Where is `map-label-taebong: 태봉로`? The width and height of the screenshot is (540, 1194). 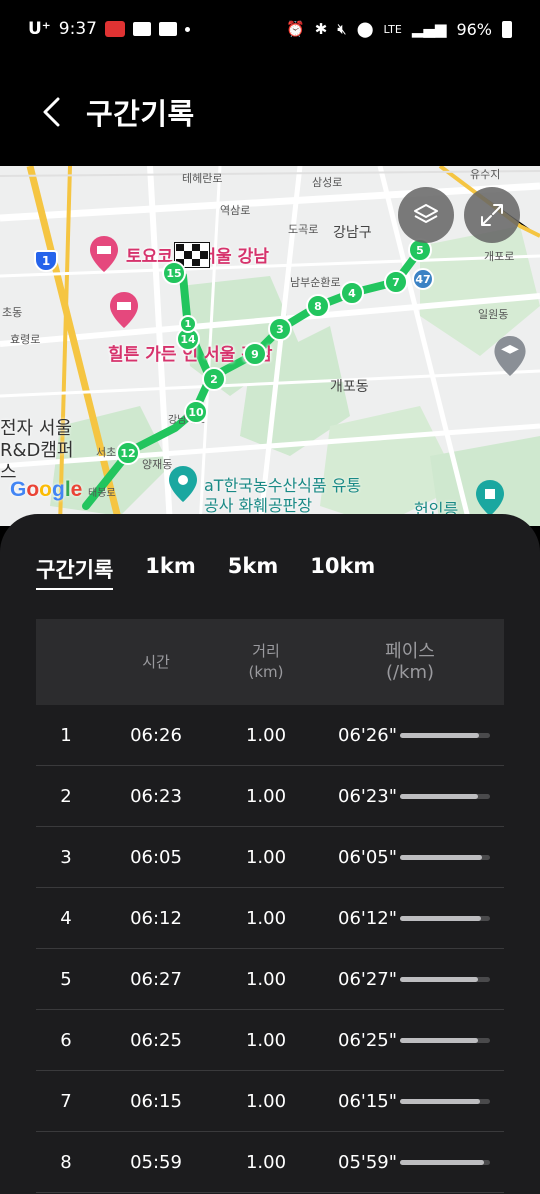
map-label-taebong: 태봉로 is located at coordinates (102, 493).